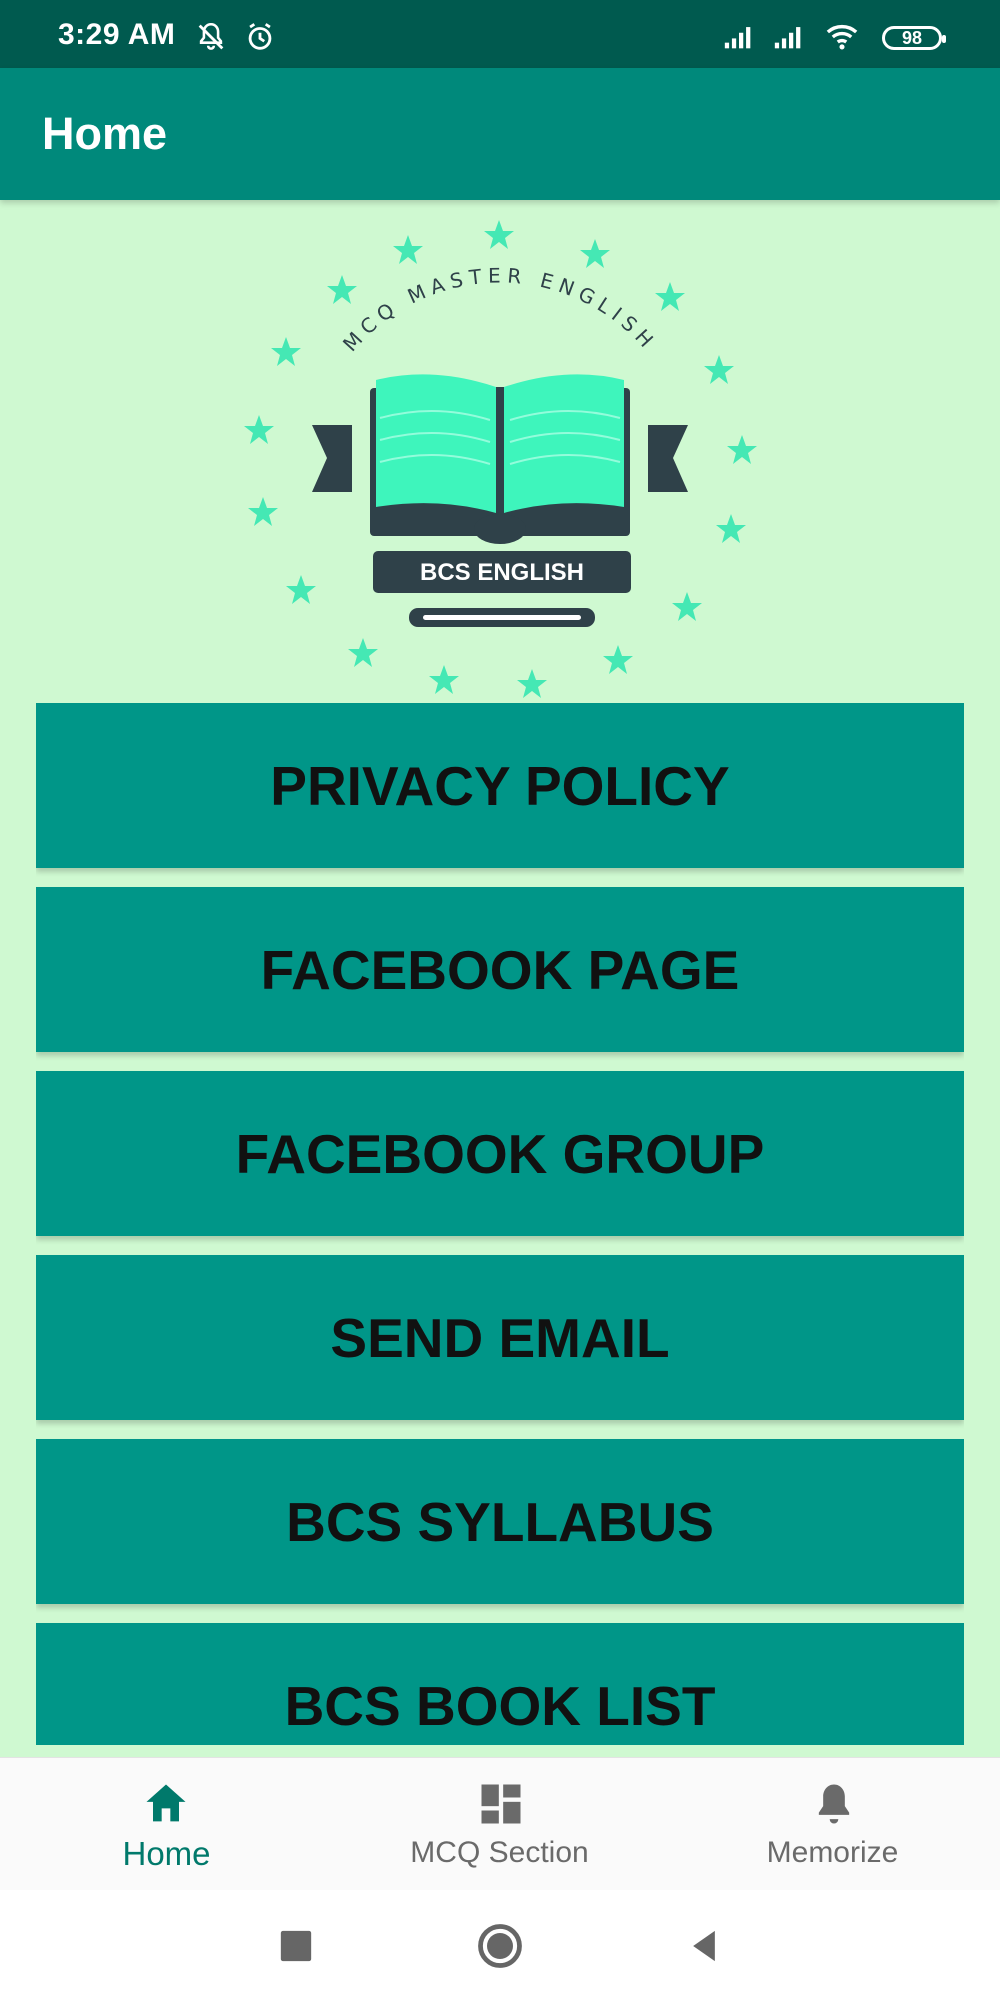 The width and height of the screenshot is (1000, 2000). What do you see at coordinates (105, 133) in the screenshot?
I see `page-title: Home` at bounding box center [105, 133].